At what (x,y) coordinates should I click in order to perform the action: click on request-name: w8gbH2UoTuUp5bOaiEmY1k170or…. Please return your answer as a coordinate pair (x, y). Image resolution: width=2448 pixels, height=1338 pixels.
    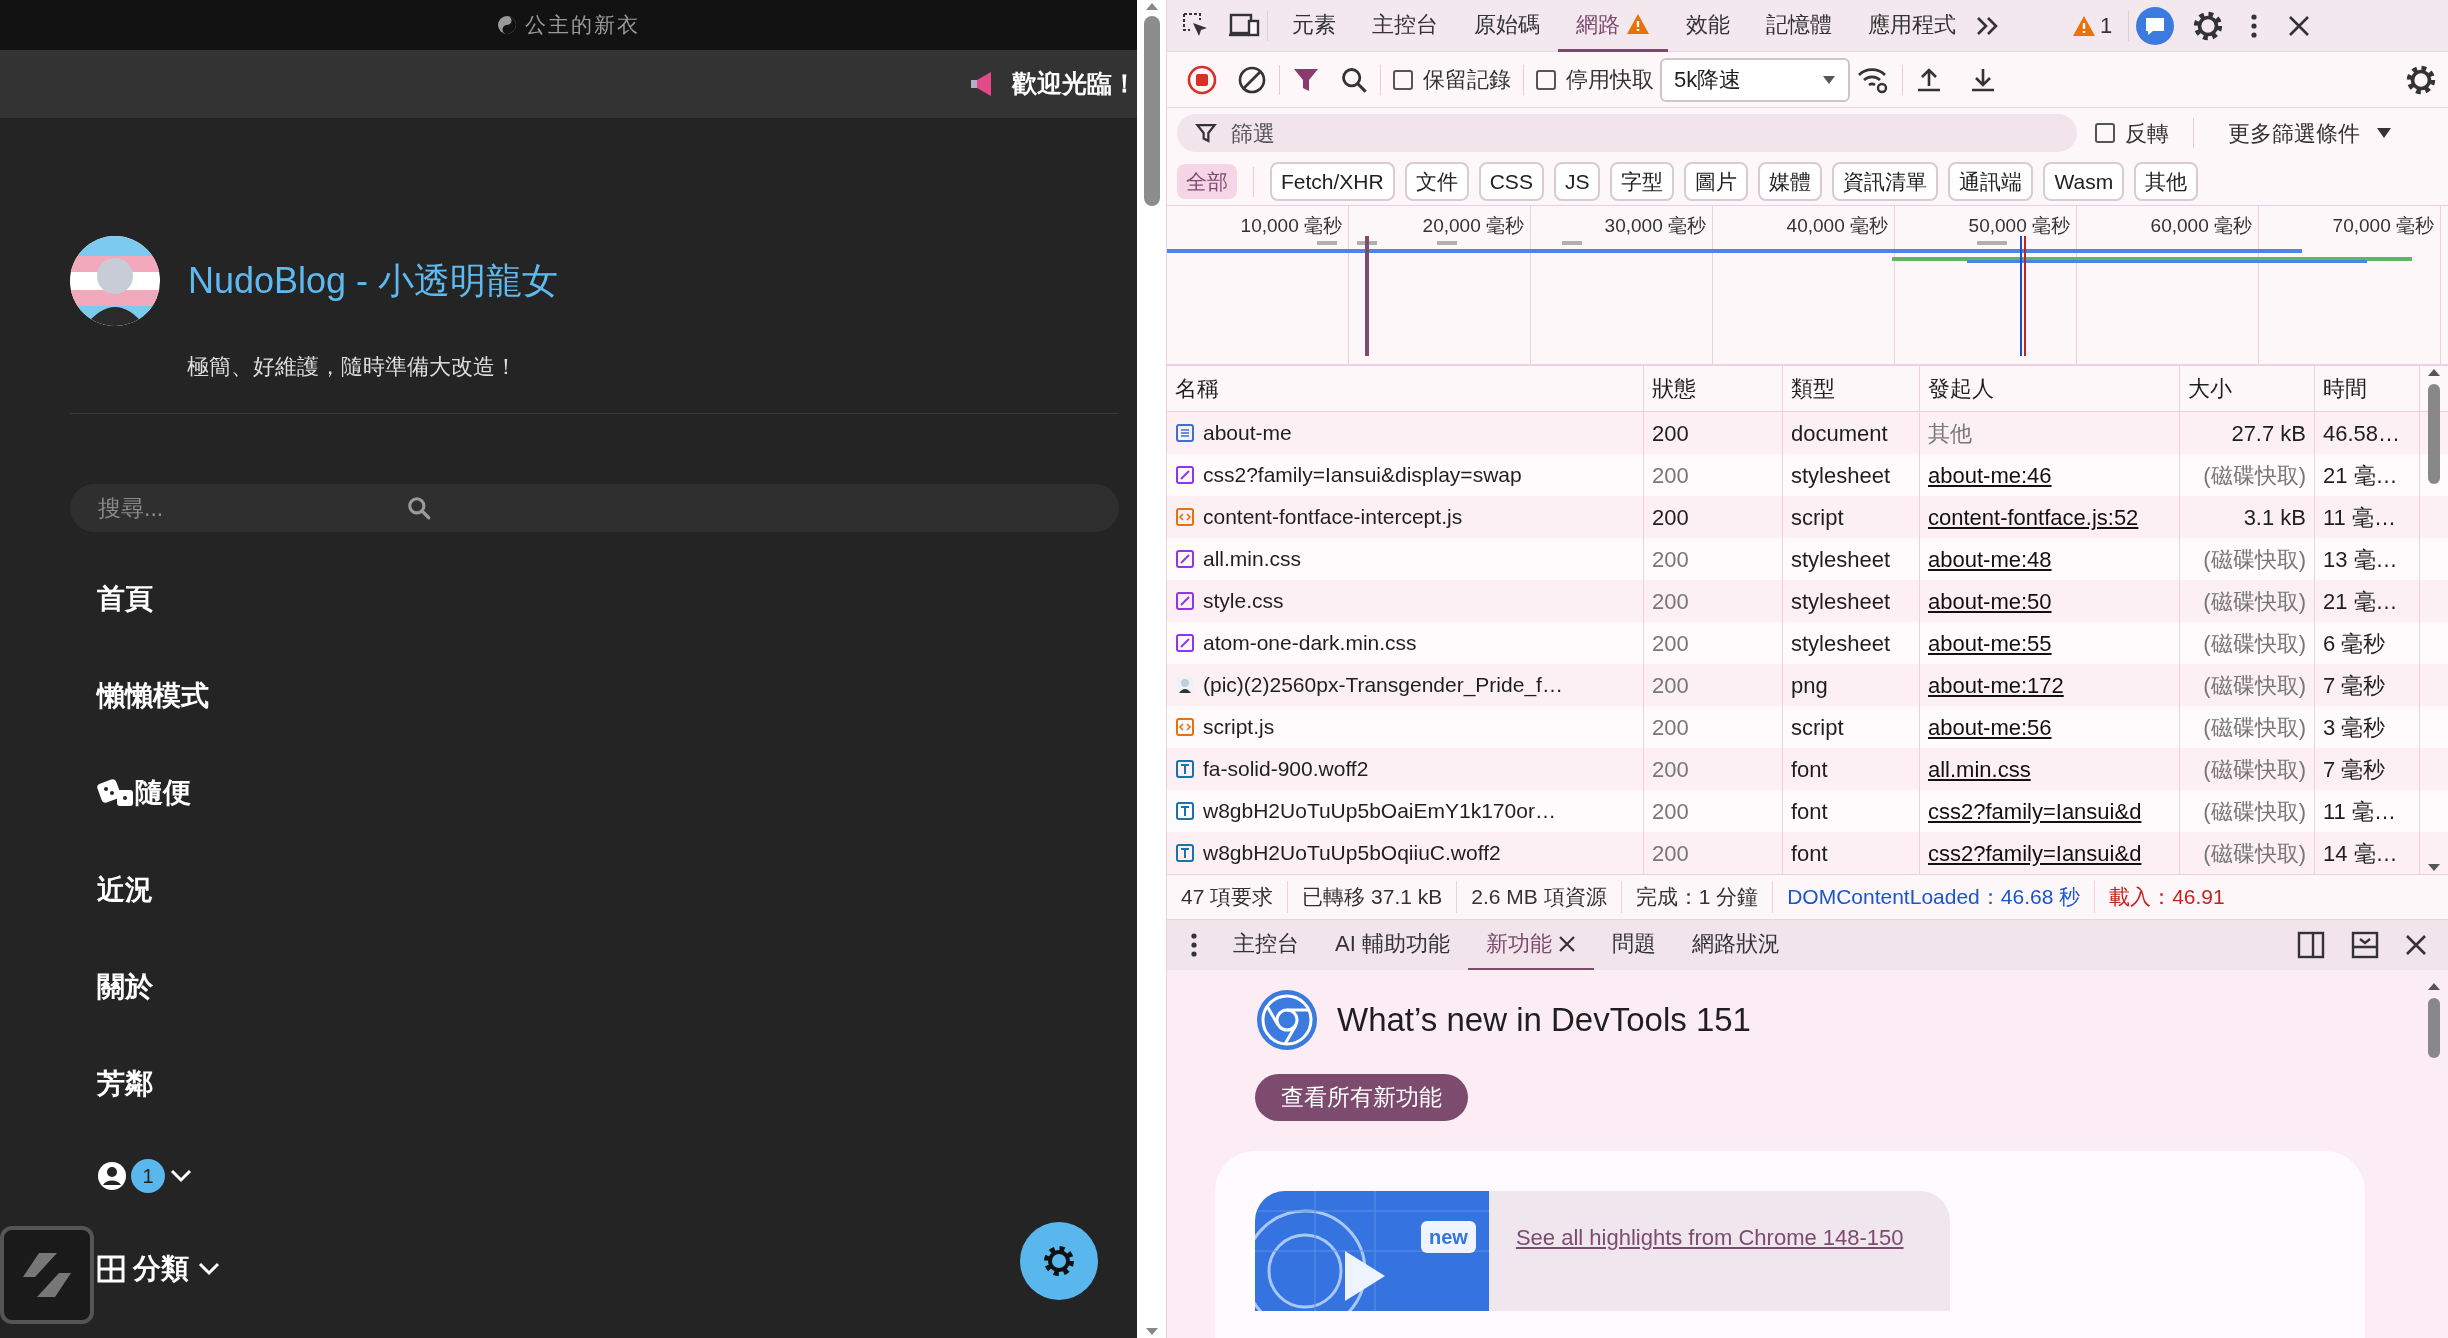
    Looking at the image, I should click on (1379, 811).